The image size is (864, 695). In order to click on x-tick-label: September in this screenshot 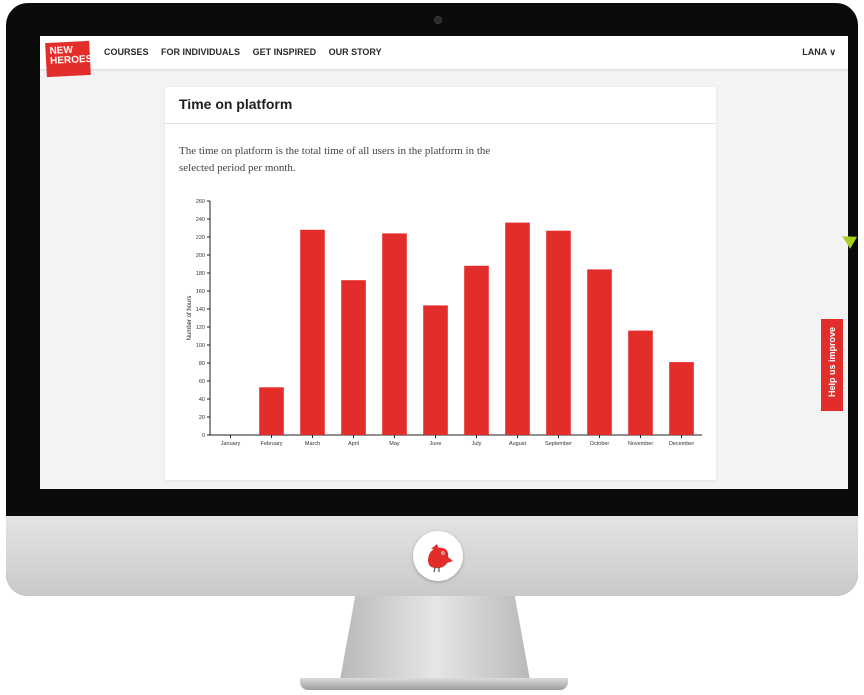, I will do `click(558, 444)`.